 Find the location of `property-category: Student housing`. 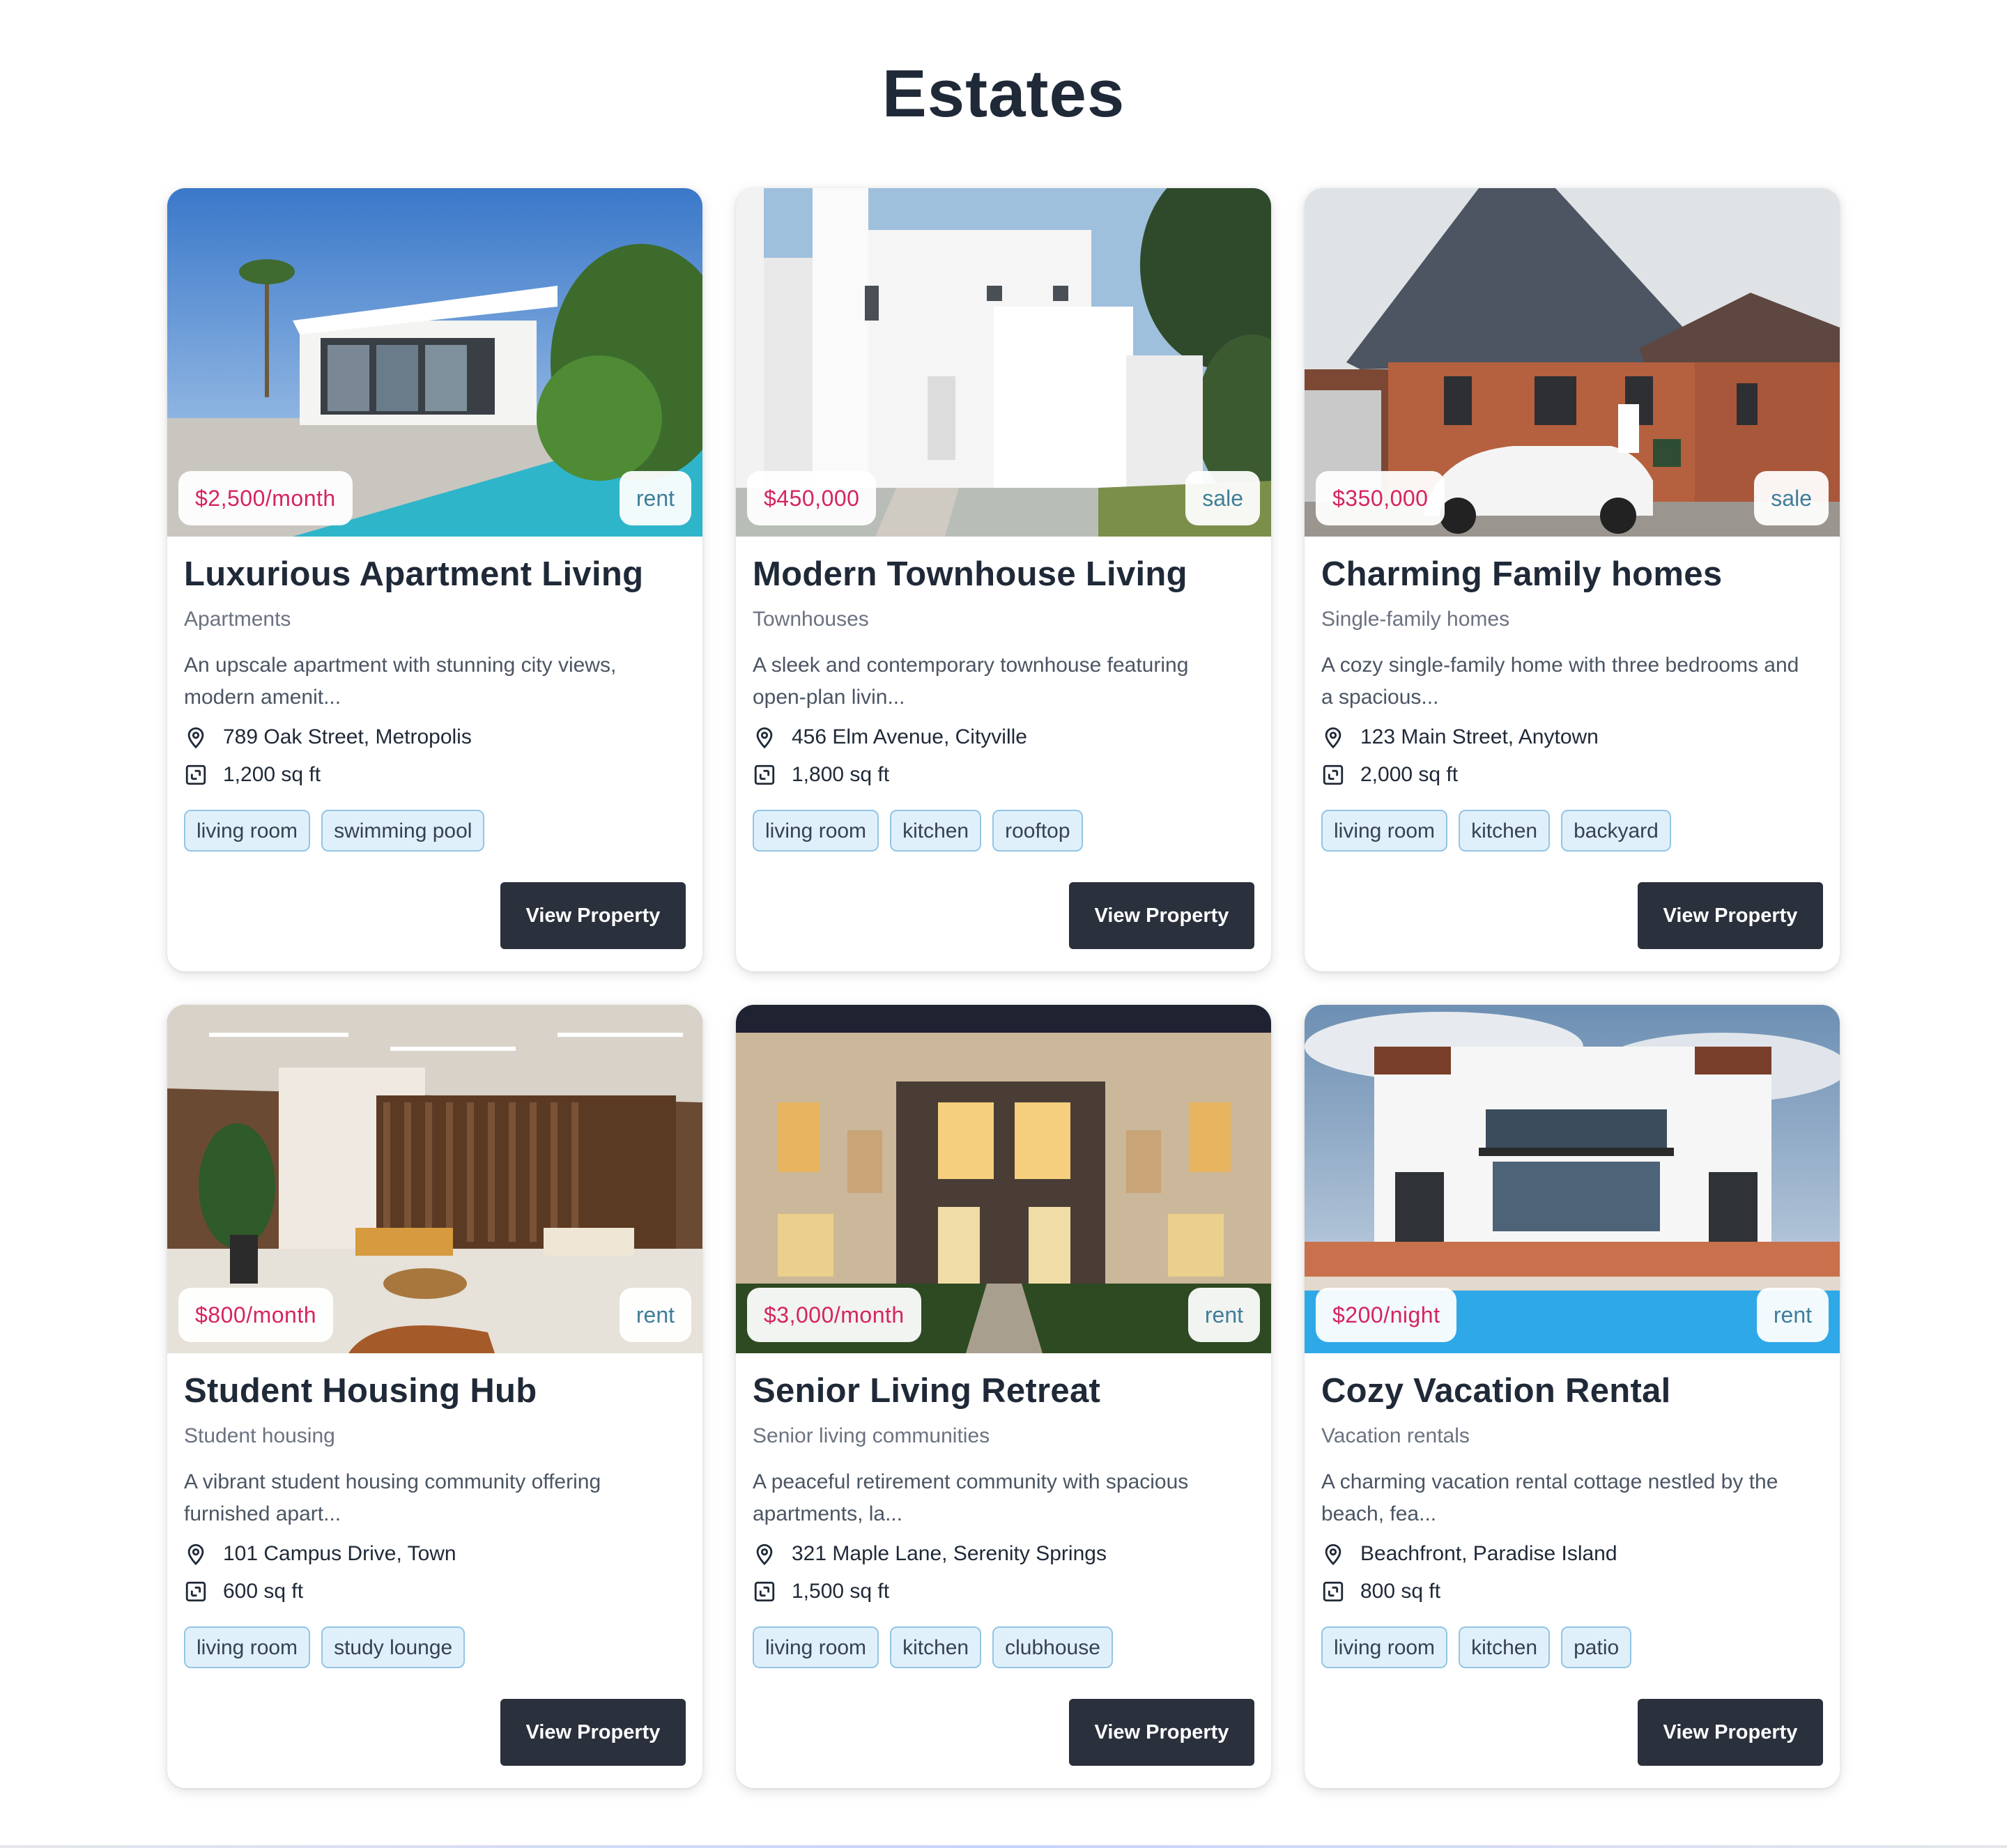

property-category: Student housing is located at coordinates (259, 1435).